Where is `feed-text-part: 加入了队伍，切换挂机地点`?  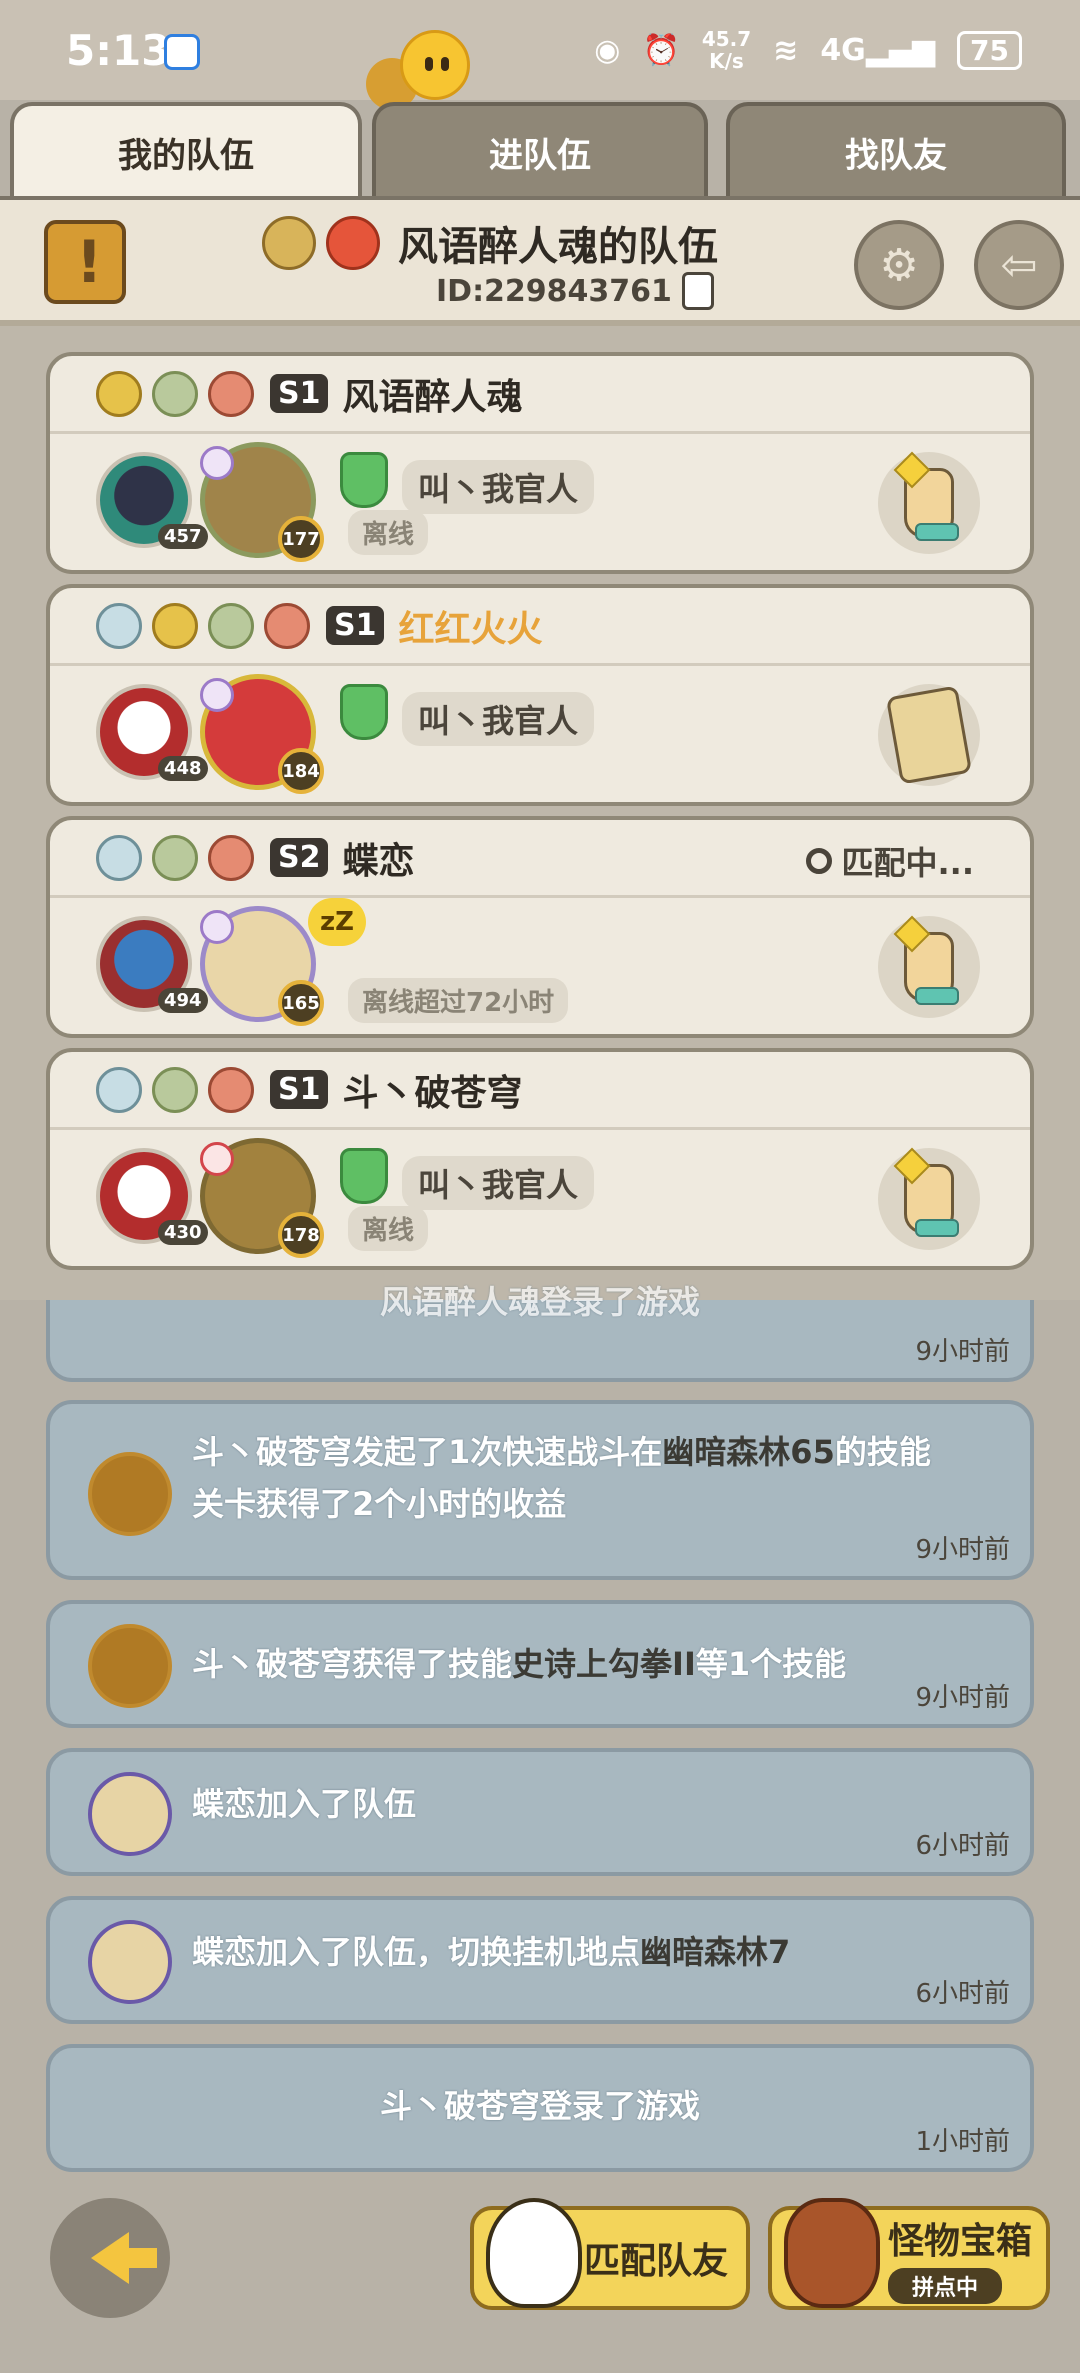 feed-text-part: 加入了队伍，切换挂机地点 is located at coordinates (448, 1952).